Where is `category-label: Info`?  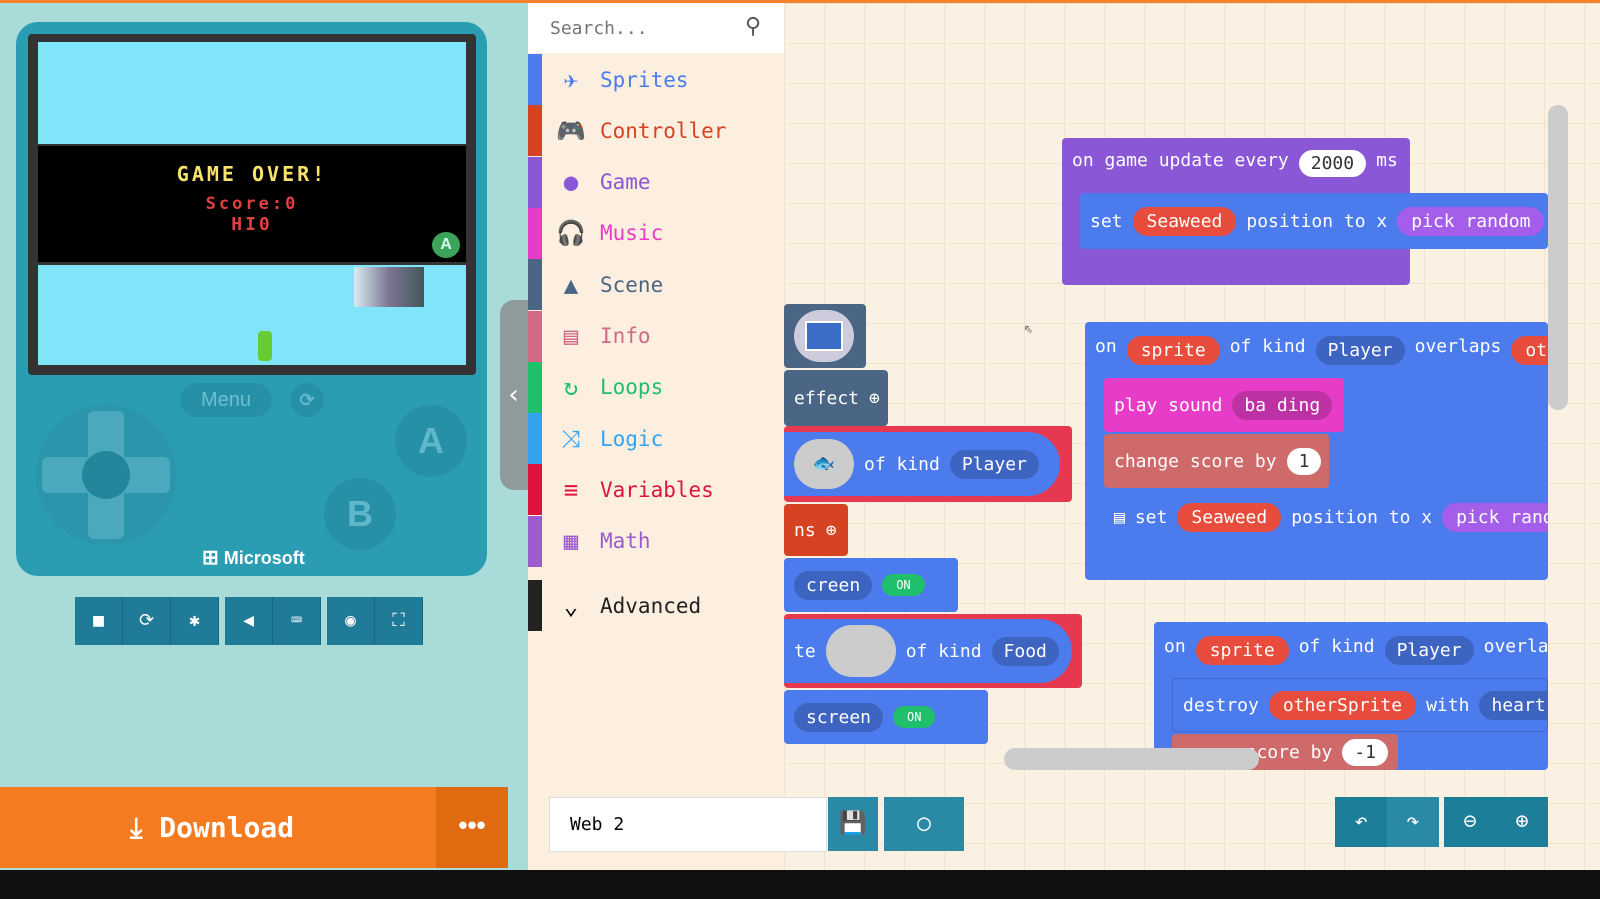
category-label: Info is located at coordinates (625, 336).